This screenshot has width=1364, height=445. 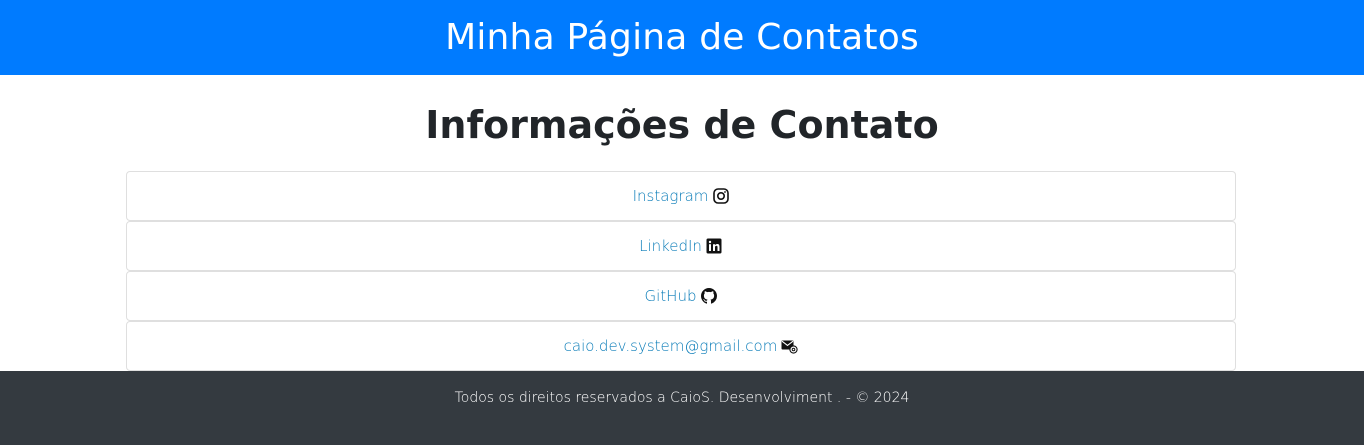 I want to click on linkedin-link: LinkedIn, so click(x=670, y=246).